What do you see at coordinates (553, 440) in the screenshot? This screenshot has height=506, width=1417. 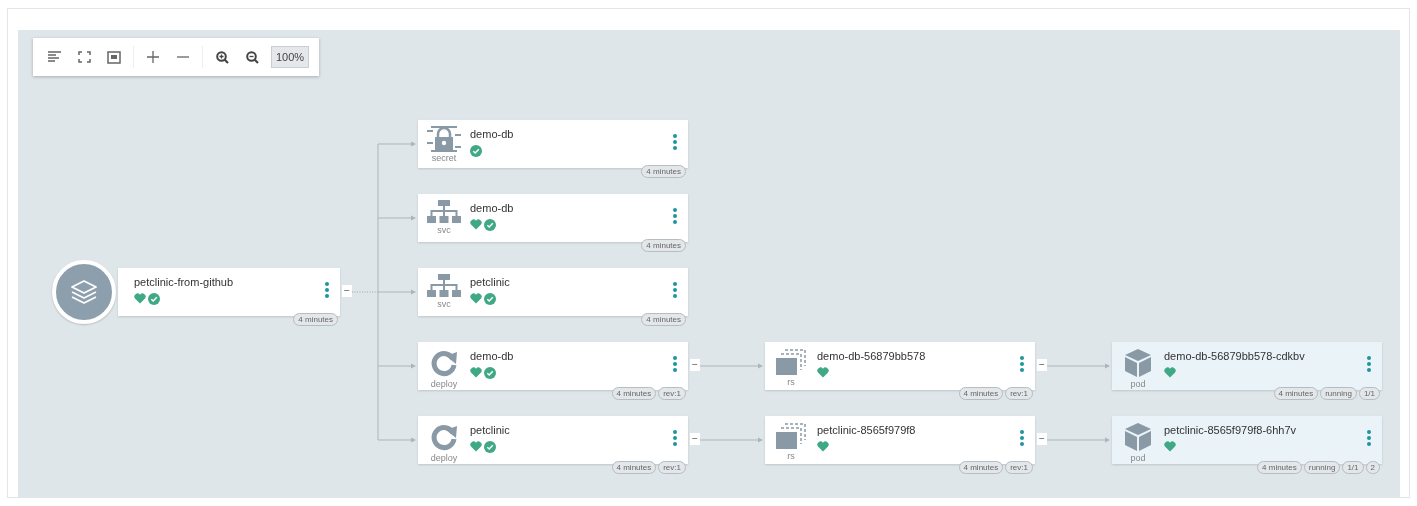 I see `resource-node-card: deploy petclinic` at bounding box center [553, 440].